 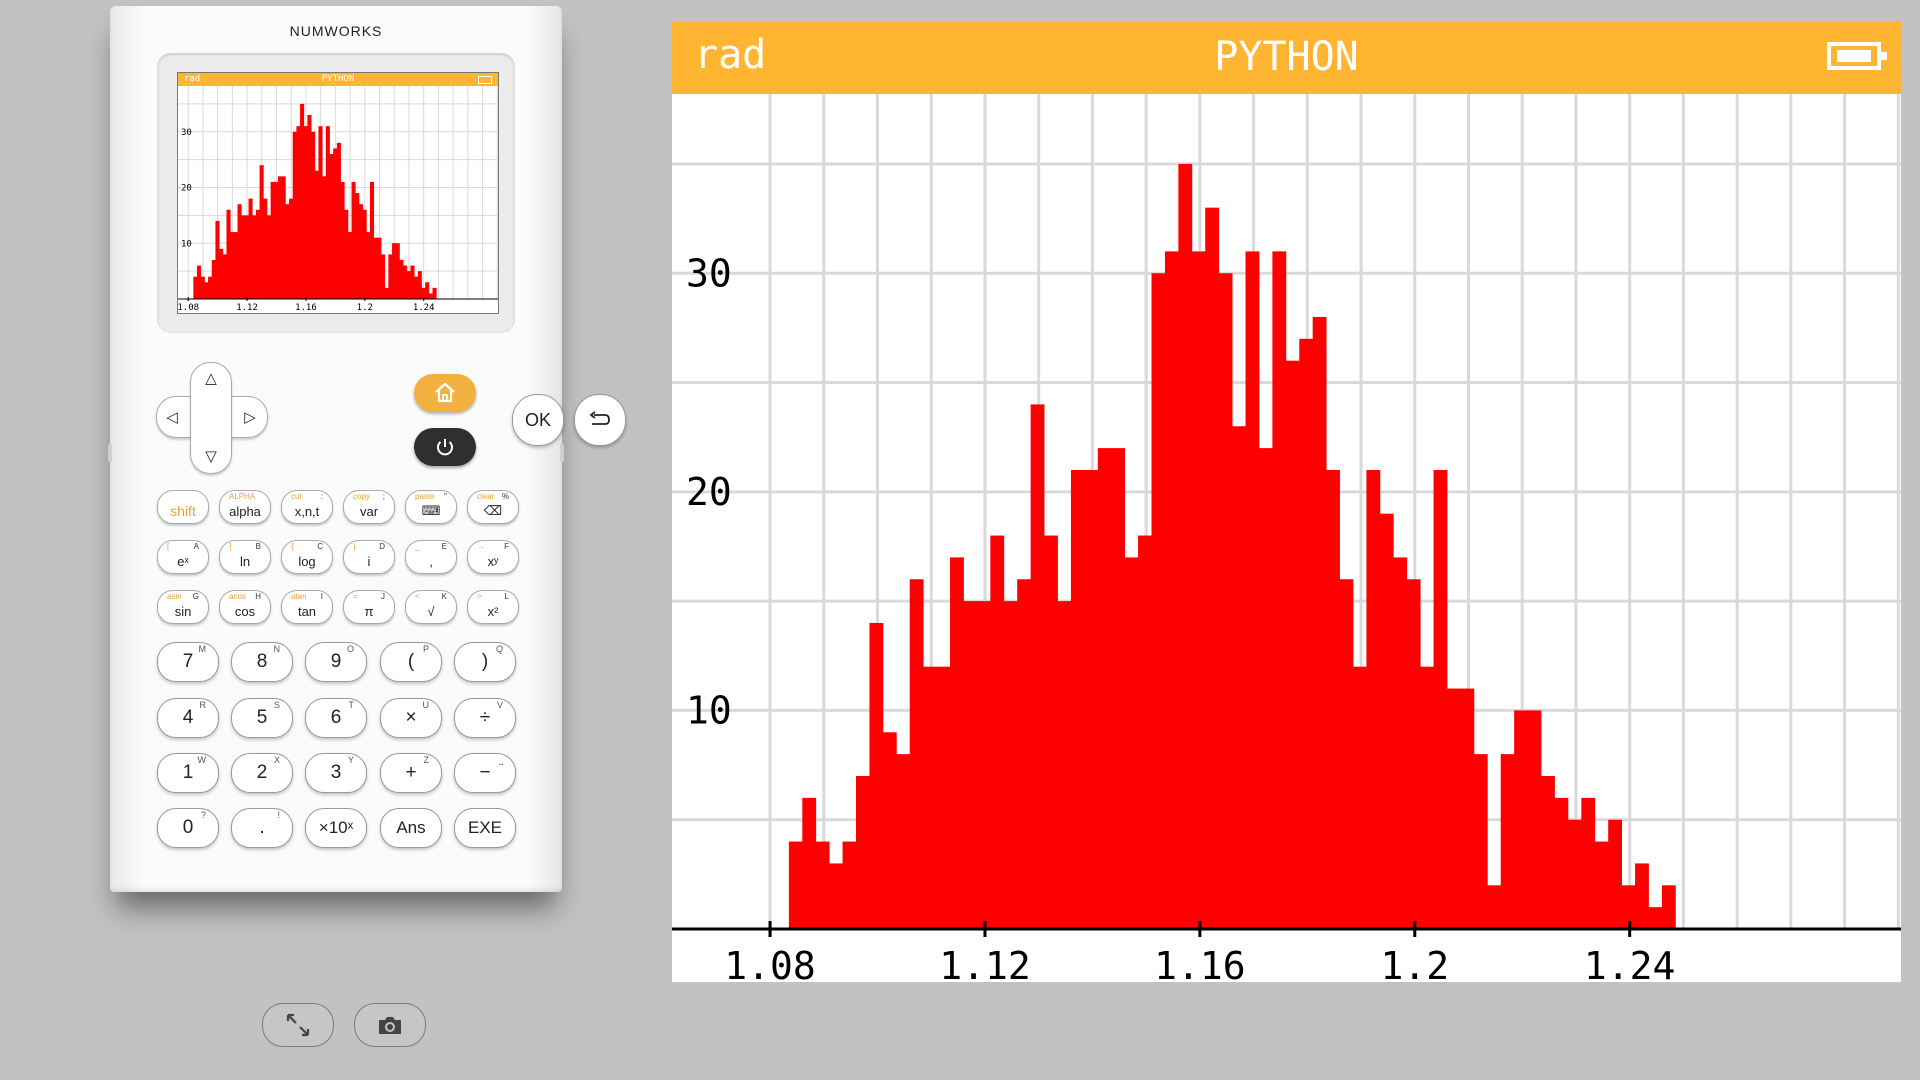 I want to click on key-9: ÷ V, so click(x=485, y=718).